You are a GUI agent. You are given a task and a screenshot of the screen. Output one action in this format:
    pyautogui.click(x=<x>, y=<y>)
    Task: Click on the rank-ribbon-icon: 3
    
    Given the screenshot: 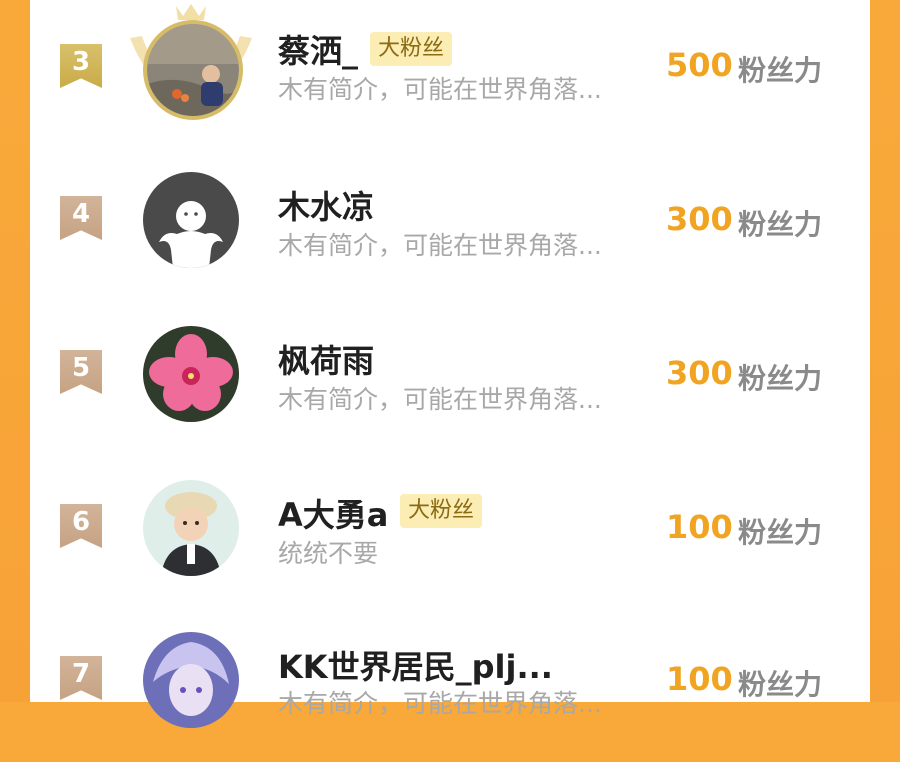 What is the action you would take?
    pyautogui.click(x=81, y=66)
    